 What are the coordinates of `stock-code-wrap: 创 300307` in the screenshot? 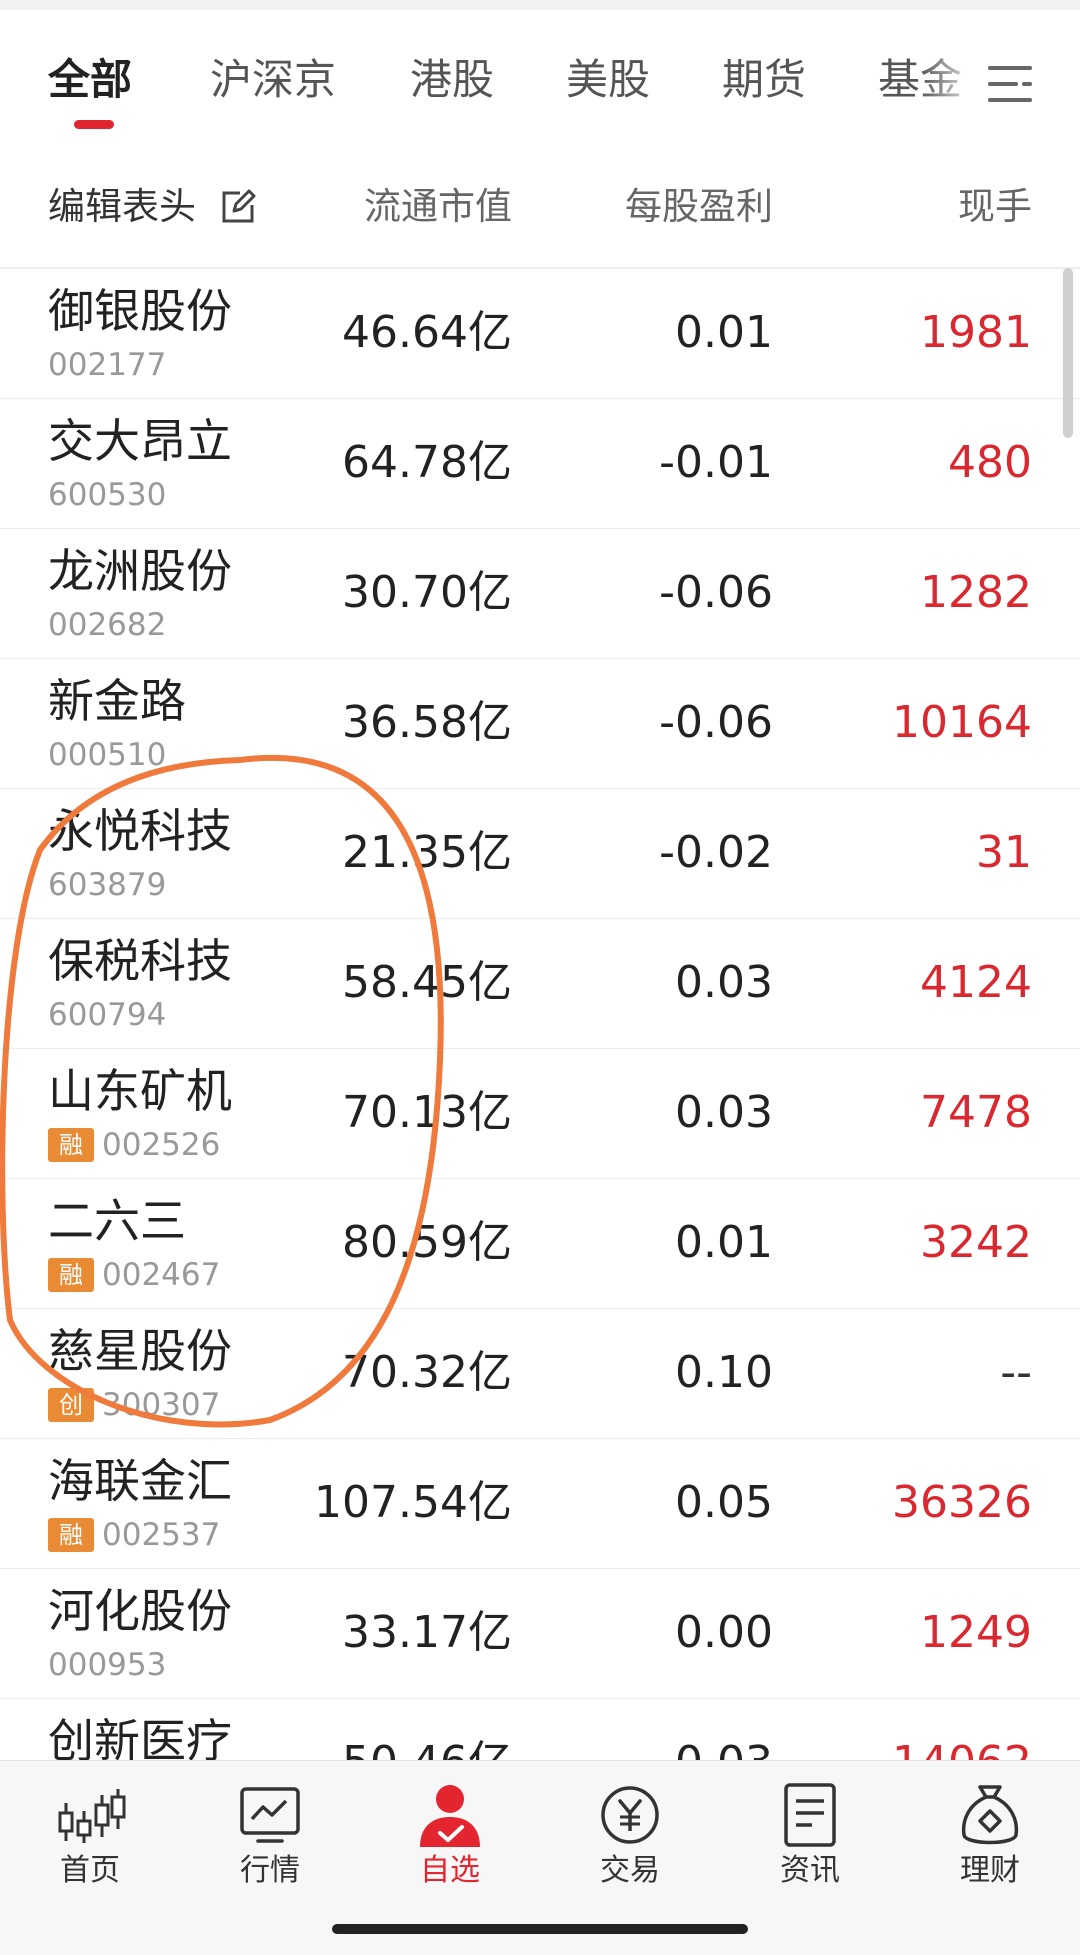 It's located at (134, 1405).